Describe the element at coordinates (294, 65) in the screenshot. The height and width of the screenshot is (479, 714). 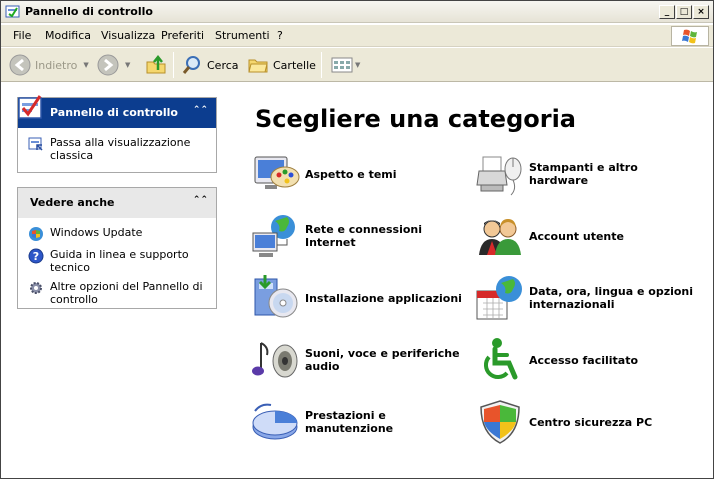
I see `folders-label: Cartelle` at that location.